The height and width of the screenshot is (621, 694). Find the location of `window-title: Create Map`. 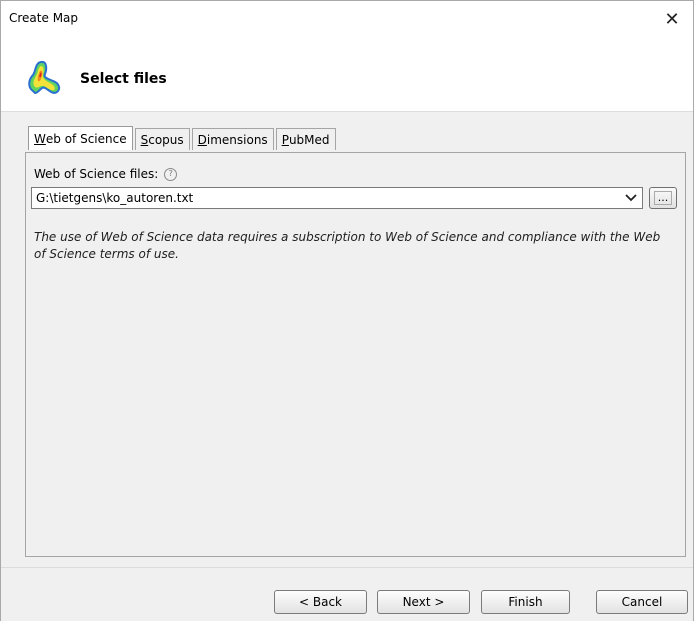

window-title: Create Map is located at coordinates (44, 18).